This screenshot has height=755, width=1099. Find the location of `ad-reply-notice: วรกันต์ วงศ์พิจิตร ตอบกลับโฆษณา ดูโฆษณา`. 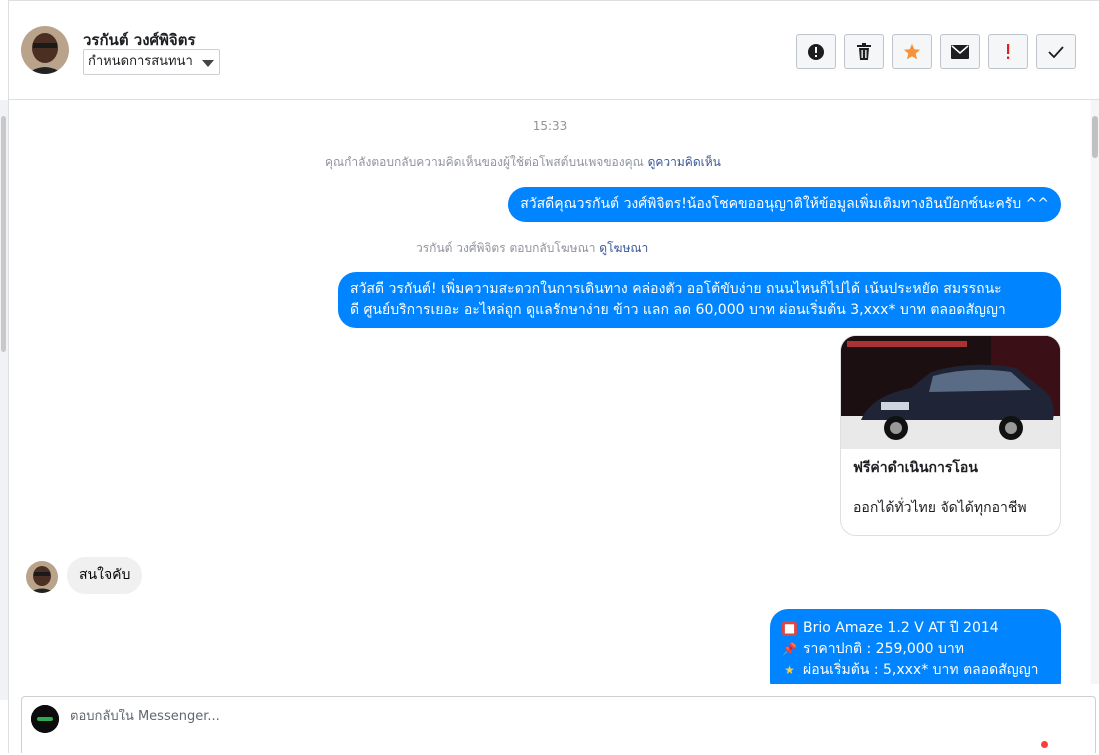

ad-reply-notice: วรกันต์ วงศ์พิจิตร ตอบกลับโฆษณา ดูโฆษณา is located at coordinates (532, 248).